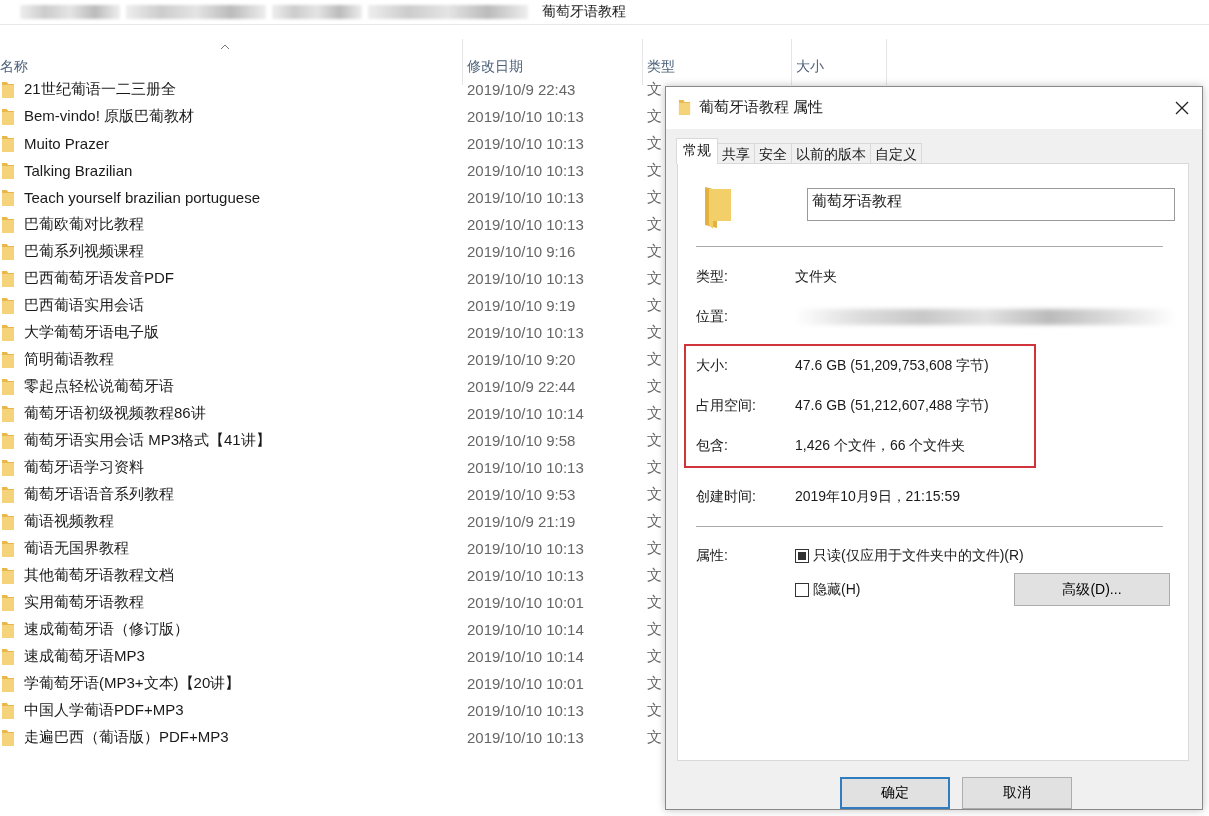 The image size is (1209, 816). What do you see at coordinates (99, 278) in the screenshot?
I see `file-name: 巴西葡萄牙语发音PDF` at bounding box center [99, 278].